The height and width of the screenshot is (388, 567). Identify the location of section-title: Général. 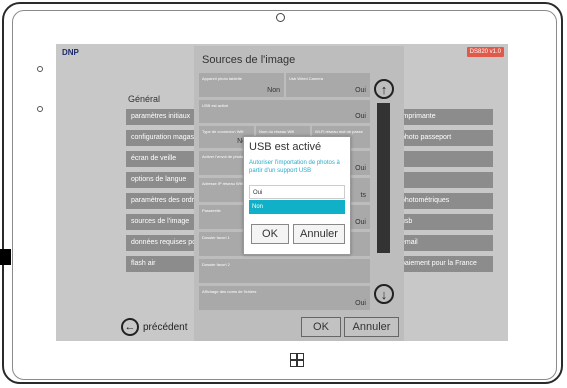
(144, 99).